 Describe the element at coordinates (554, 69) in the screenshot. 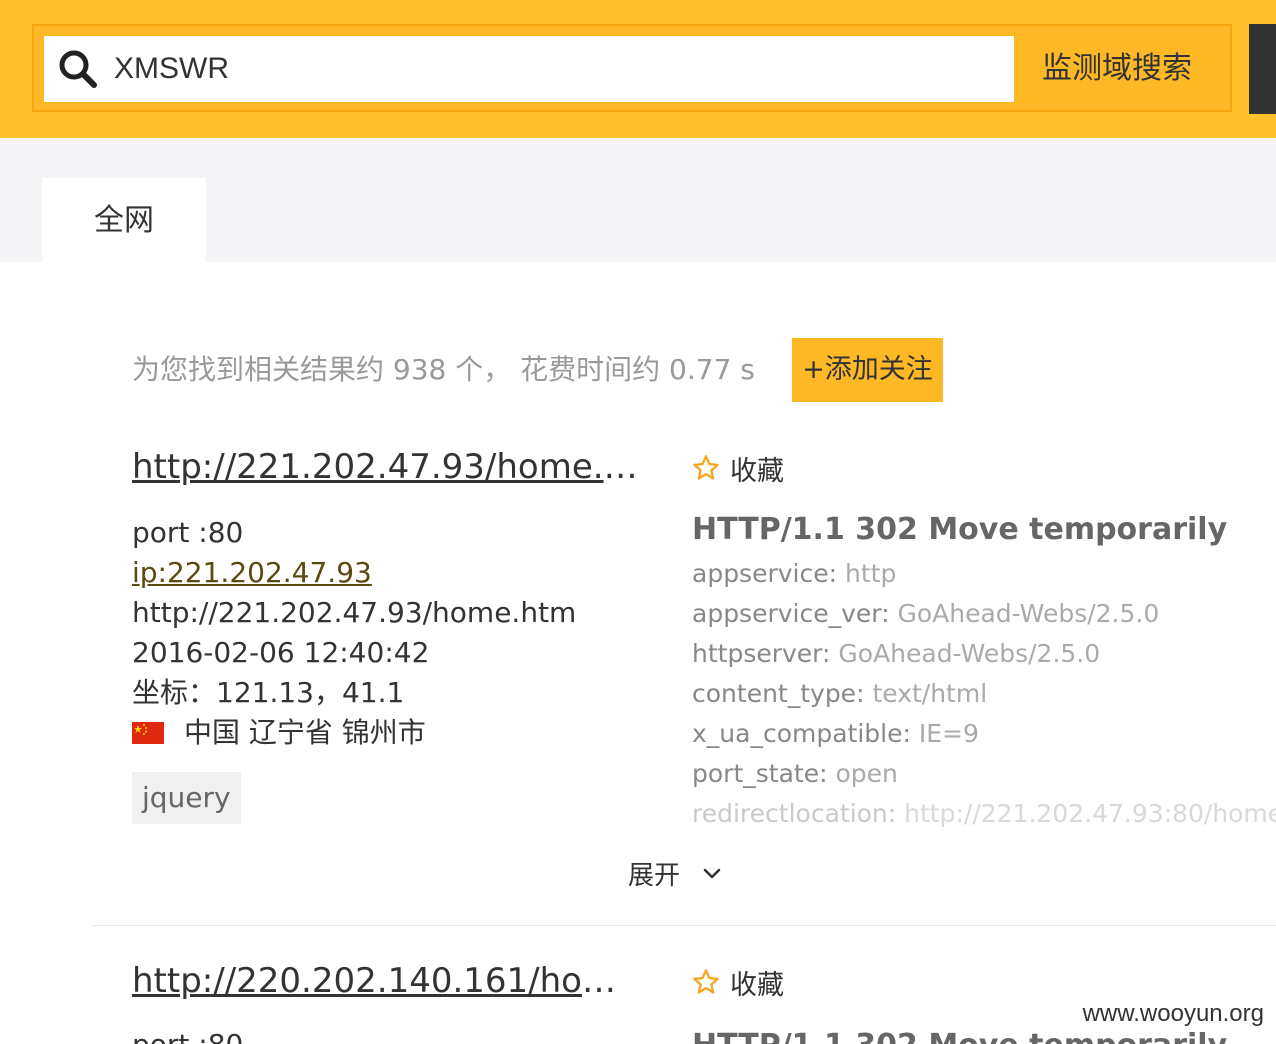

I see `search-input` at that location.